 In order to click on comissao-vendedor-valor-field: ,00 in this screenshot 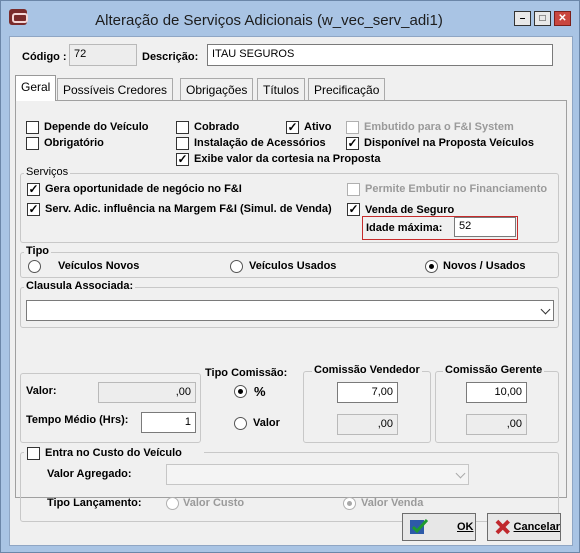, I will do `click(367, 424)`.